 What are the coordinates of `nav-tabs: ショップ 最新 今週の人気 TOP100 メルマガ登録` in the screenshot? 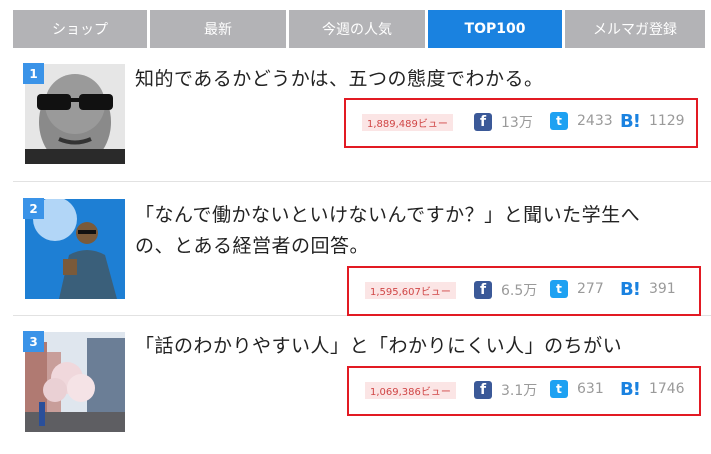 It's located at (362, 29).